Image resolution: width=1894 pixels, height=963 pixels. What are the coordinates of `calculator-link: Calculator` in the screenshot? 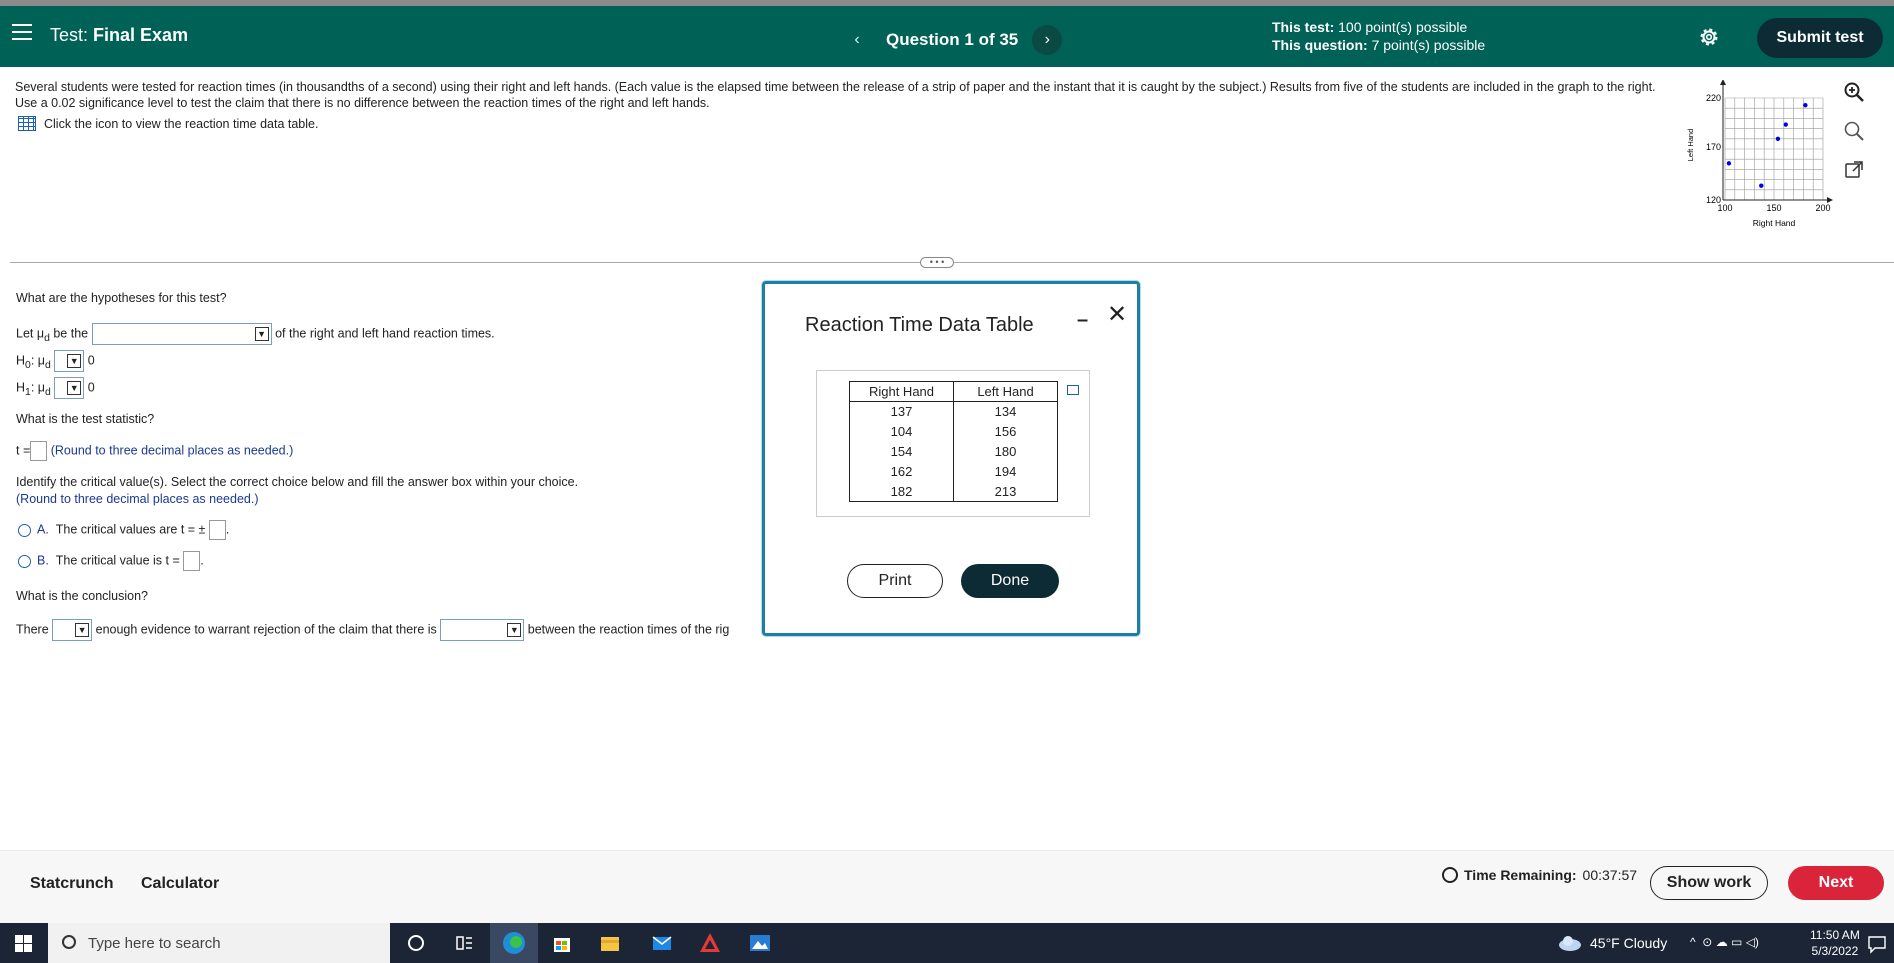 It's located at (180, 884).